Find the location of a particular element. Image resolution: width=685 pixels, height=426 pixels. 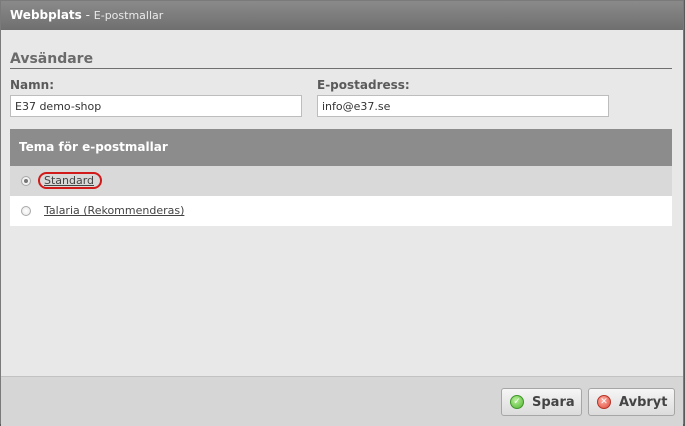

radio-standard is located at coordinates (26, 181).